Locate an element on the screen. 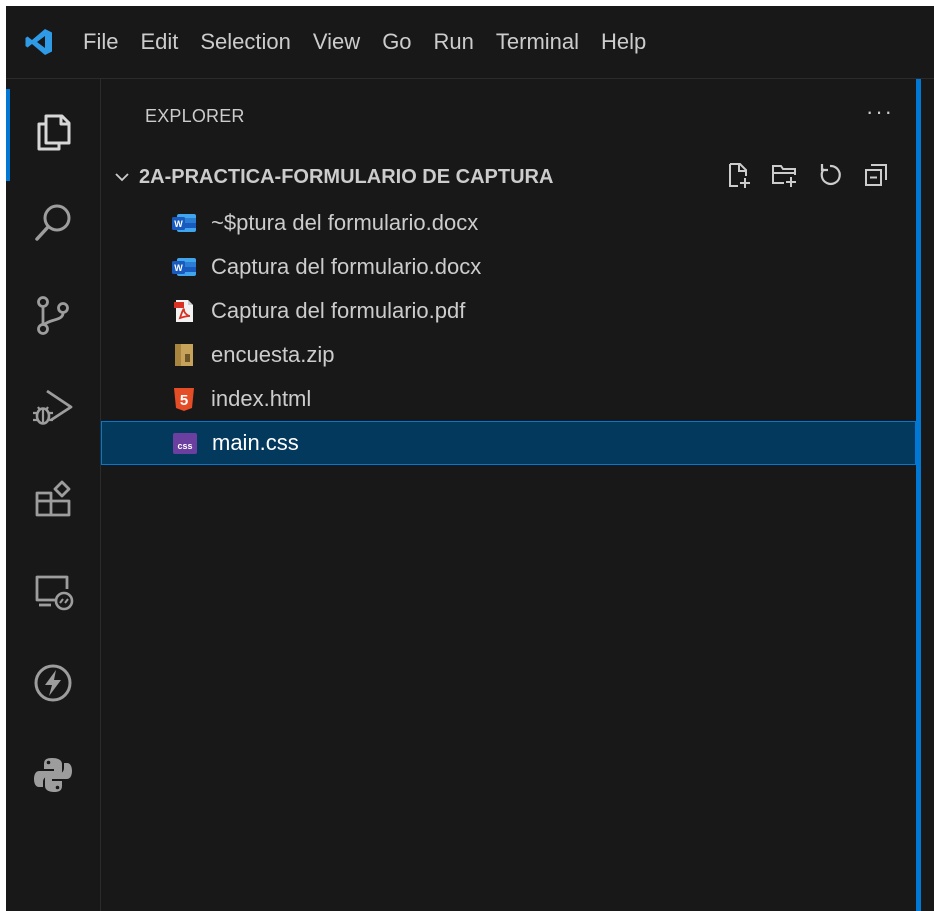 Image resolution: width=934 pixels, height=911 pixels. activity-lightning is located at coordinates (53, 683).